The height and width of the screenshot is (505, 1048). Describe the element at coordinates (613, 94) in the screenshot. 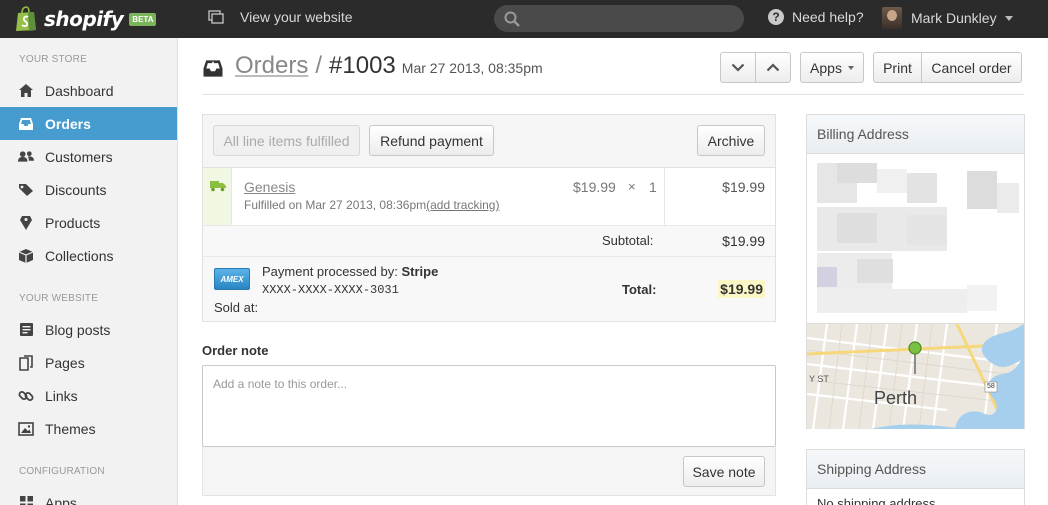

I see `header-divider` at that location.